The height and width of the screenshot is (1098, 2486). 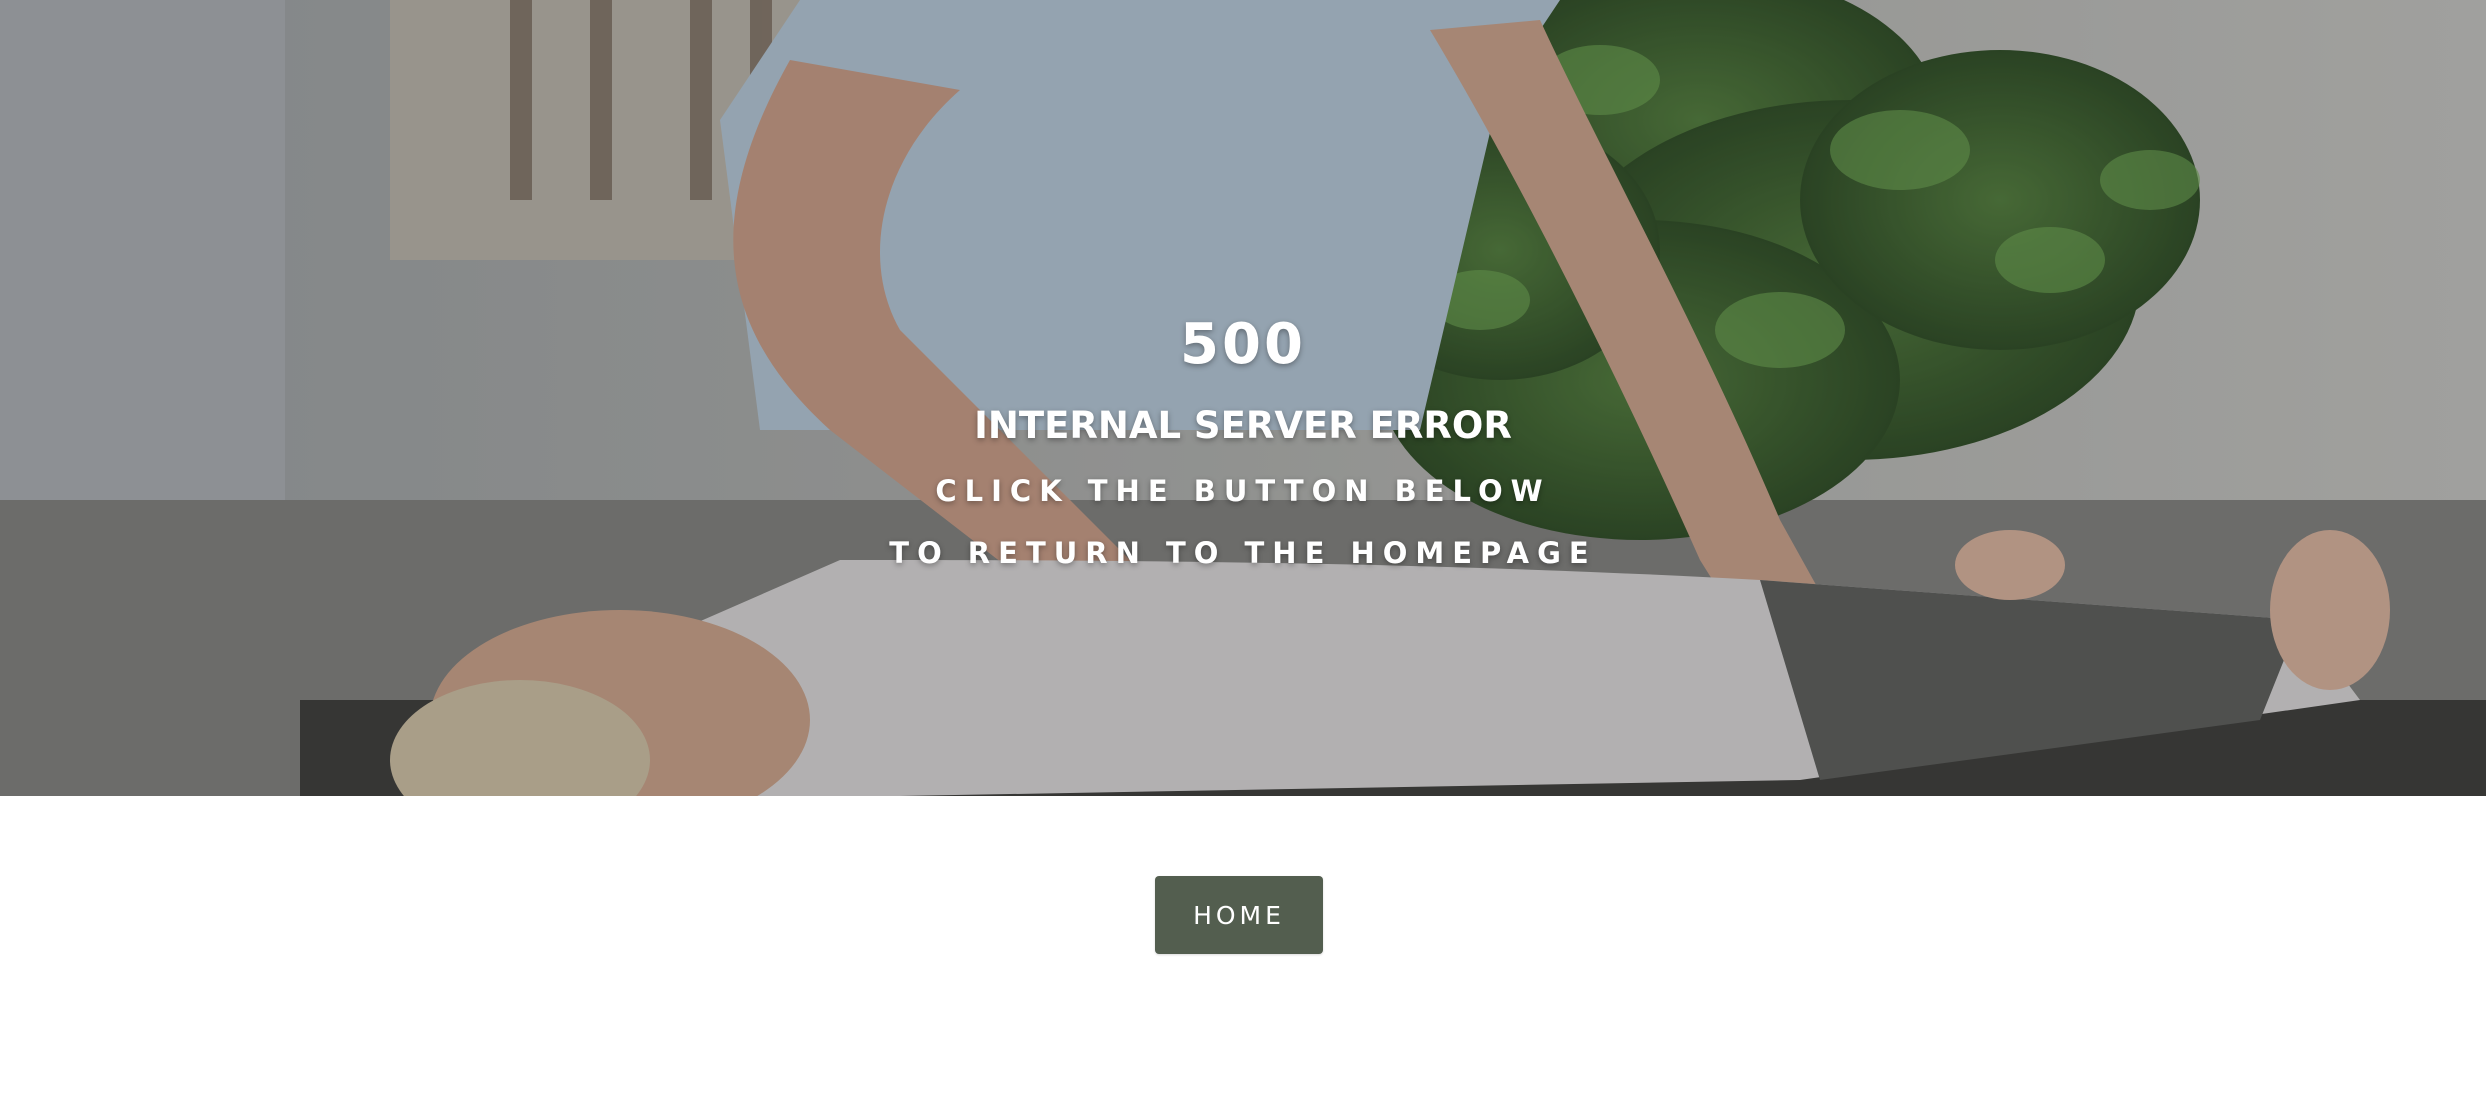 I want to click on home-button: HOME, so click(x=1239, y=915).